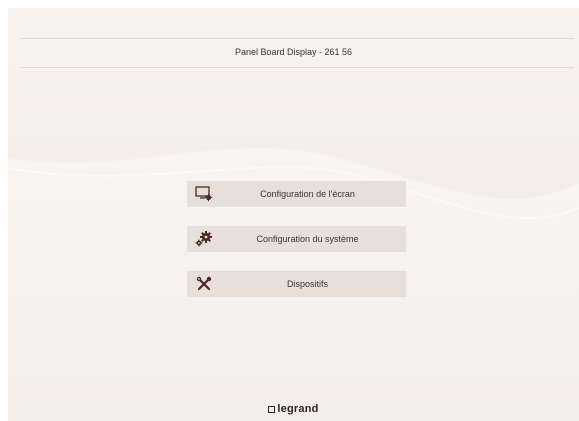 The width and height of the screenshot is (579, 421). I want to click on brand-name: legrand, so click(298, 409).